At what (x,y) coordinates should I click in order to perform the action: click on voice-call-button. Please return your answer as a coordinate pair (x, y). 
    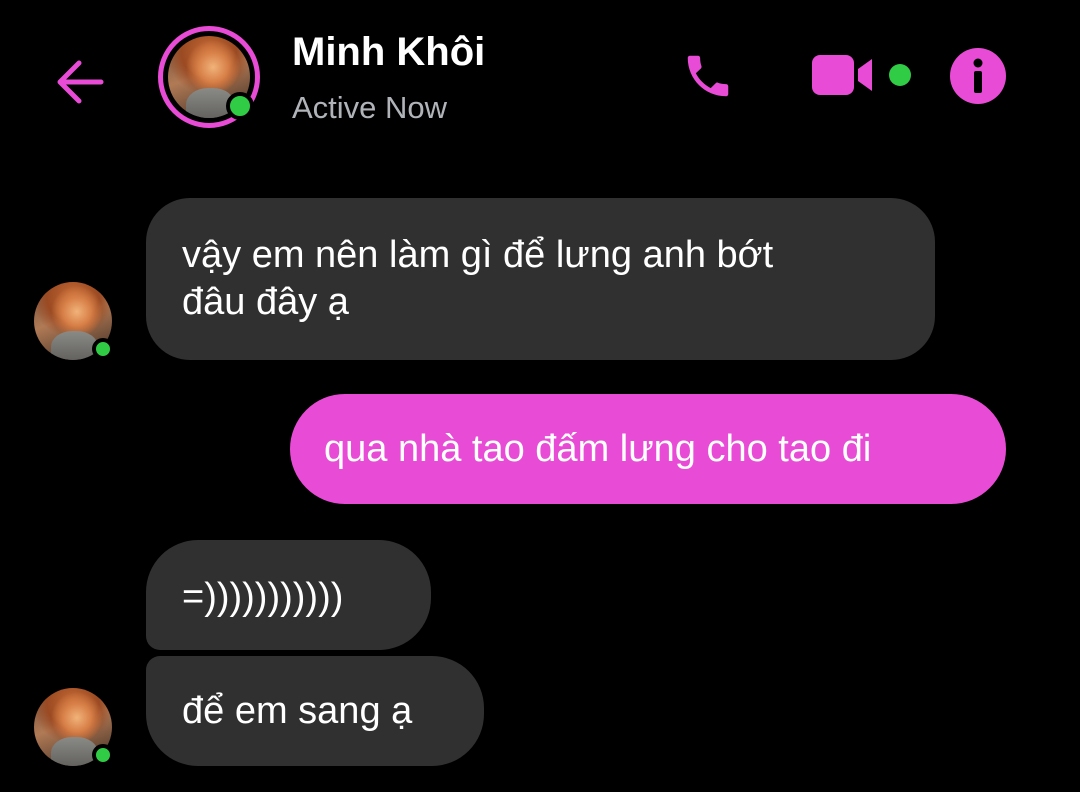
    Looking at the image, I should click on (708, 76).